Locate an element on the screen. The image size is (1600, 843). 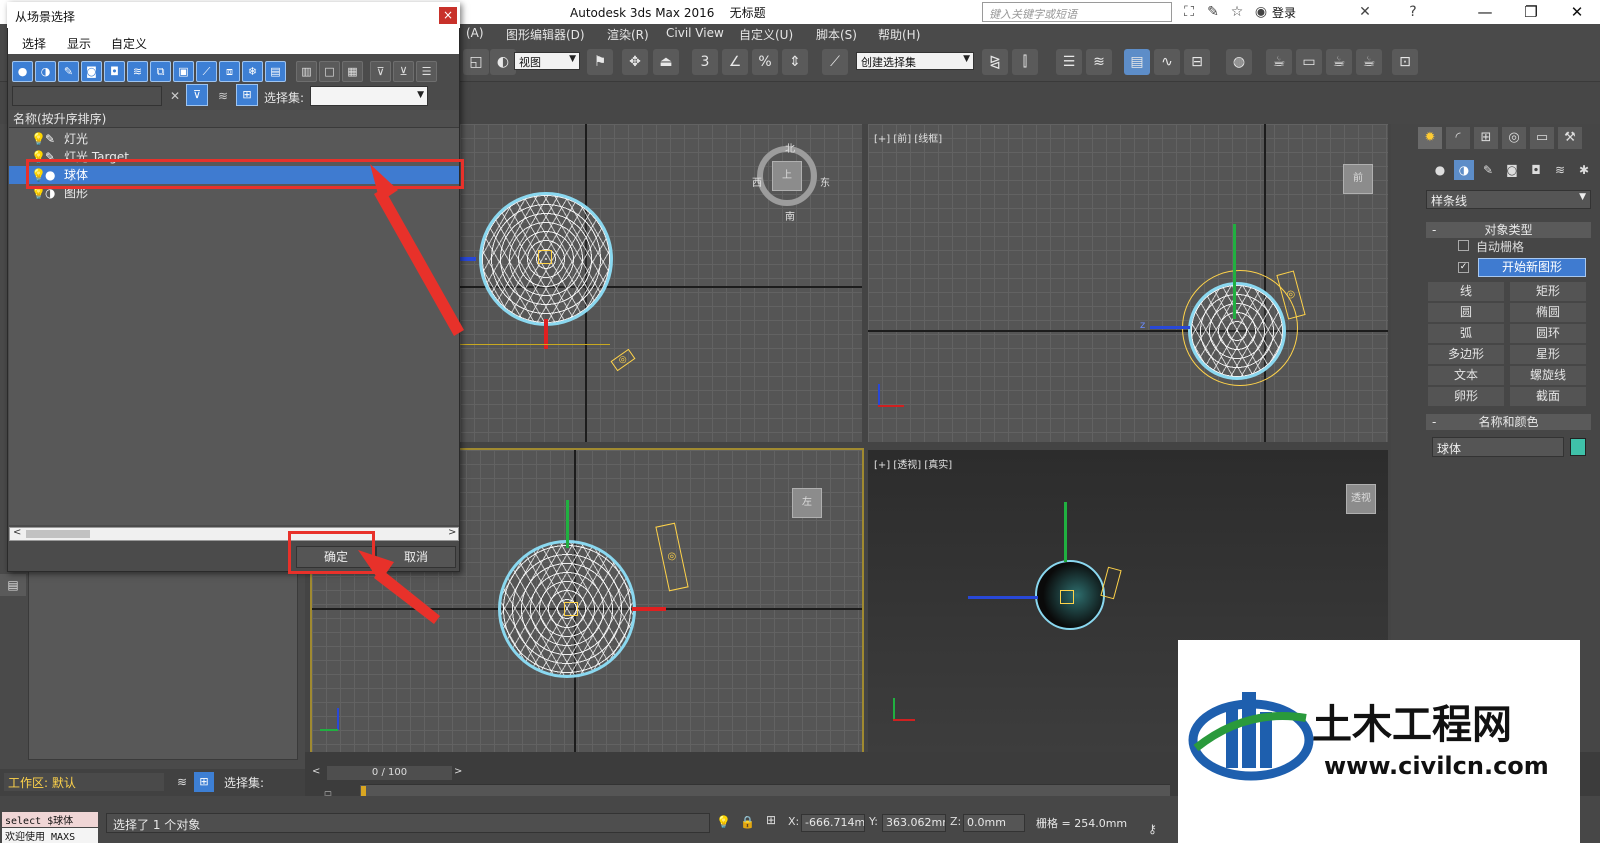
filter-space-warps-icon: ≋ is located at coordinates (137, 71).